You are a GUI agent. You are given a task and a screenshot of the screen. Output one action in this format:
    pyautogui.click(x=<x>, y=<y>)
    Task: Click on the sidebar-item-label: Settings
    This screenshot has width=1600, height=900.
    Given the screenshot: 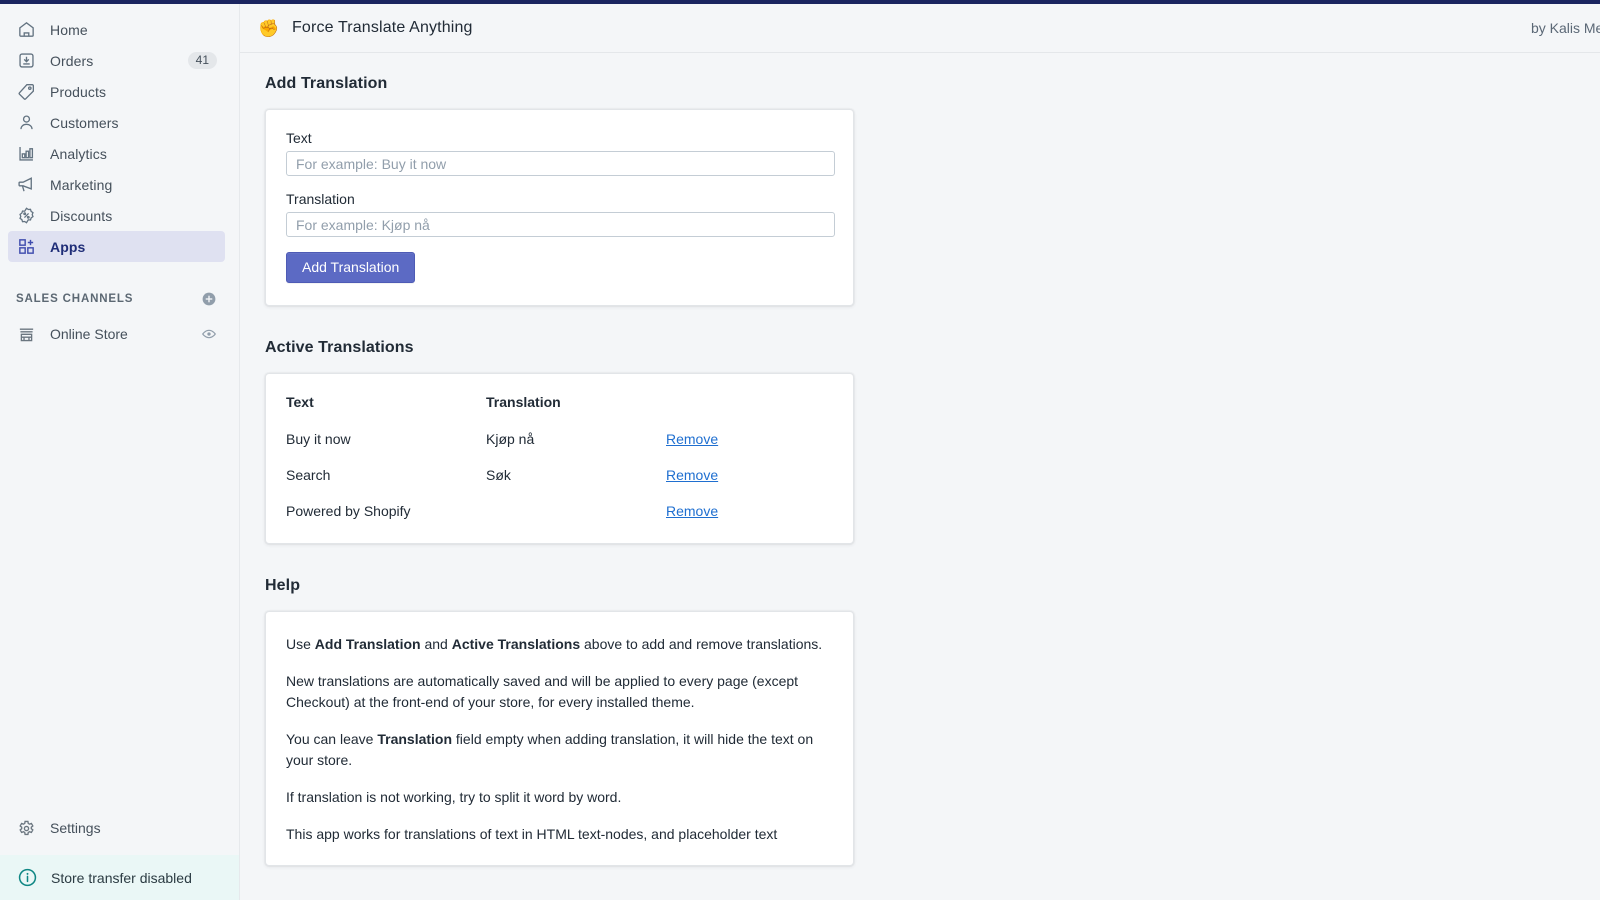 What is the action you would take?
    pyautogui.click(x=75, y=828)
    